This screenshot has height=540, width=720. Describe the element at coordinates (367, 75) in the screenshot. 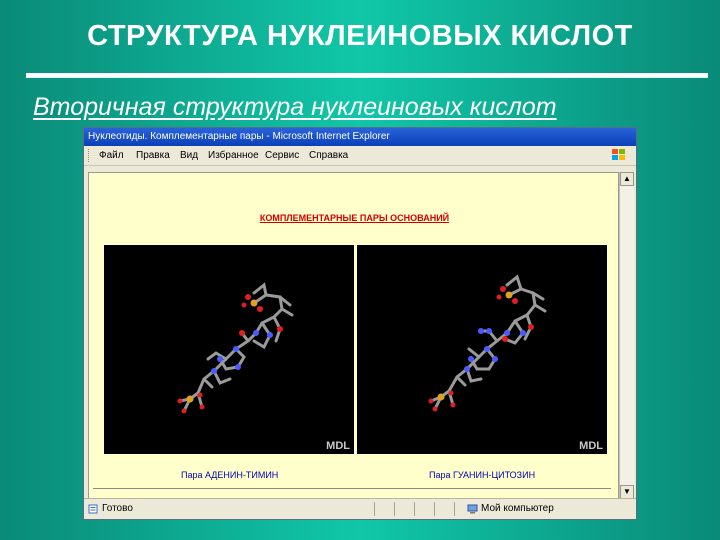

I see `title-divider` at that location.